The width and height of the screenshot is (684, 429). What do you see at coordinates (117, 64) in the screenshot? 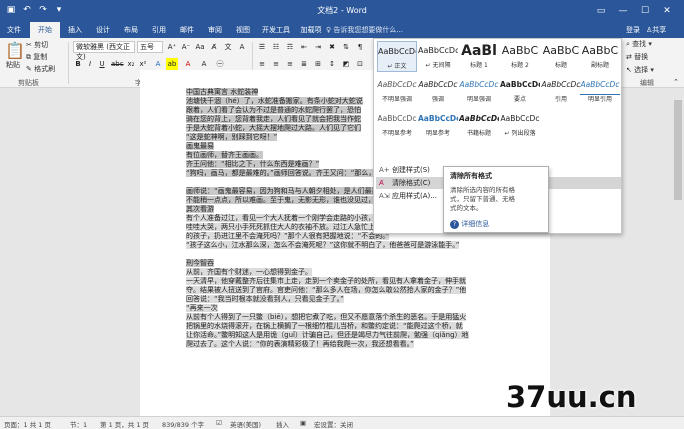
I see `strikethrough-icon: abc` at bounding box center [117, 64].